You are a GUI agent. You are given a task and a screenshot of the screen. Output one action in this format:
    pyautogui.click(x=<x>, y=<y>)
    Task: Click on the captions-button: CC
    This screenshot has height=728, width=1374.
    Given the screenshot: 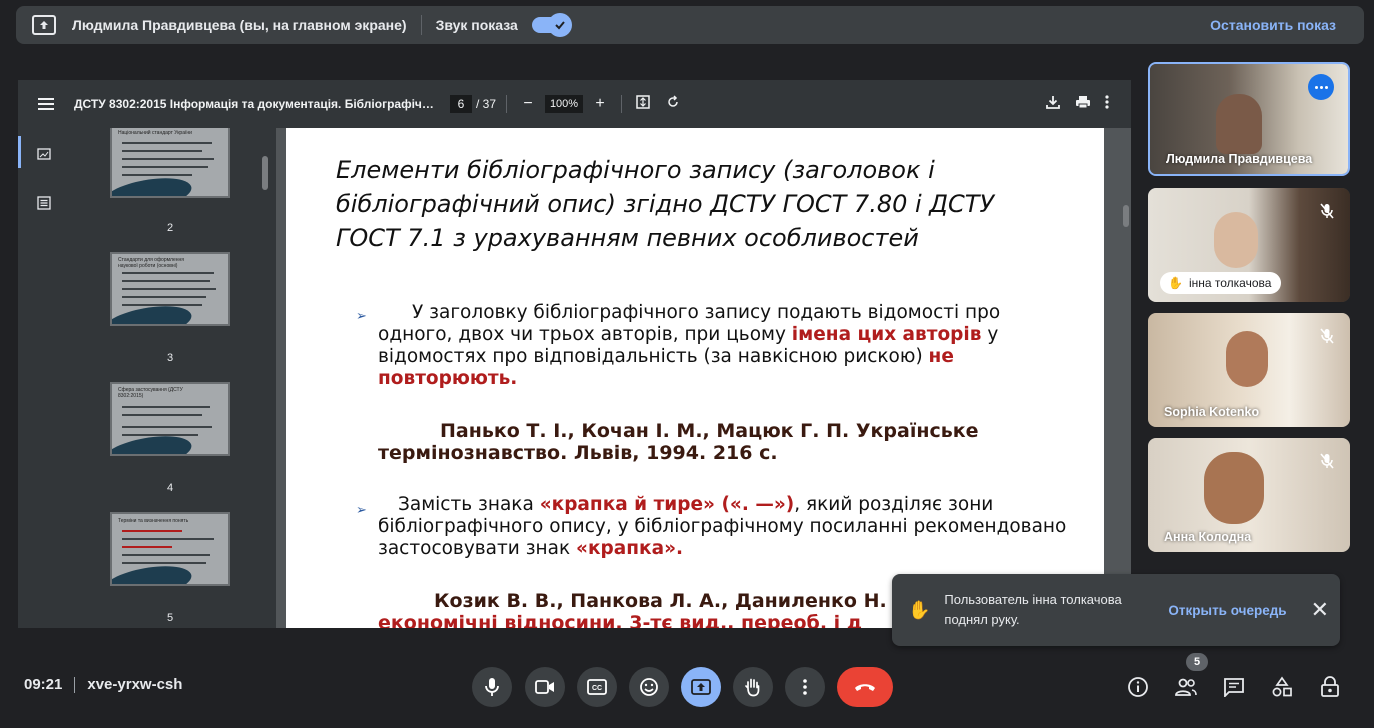 What is the action you would take?
    pyautogui.click(x=597, y=687)
    